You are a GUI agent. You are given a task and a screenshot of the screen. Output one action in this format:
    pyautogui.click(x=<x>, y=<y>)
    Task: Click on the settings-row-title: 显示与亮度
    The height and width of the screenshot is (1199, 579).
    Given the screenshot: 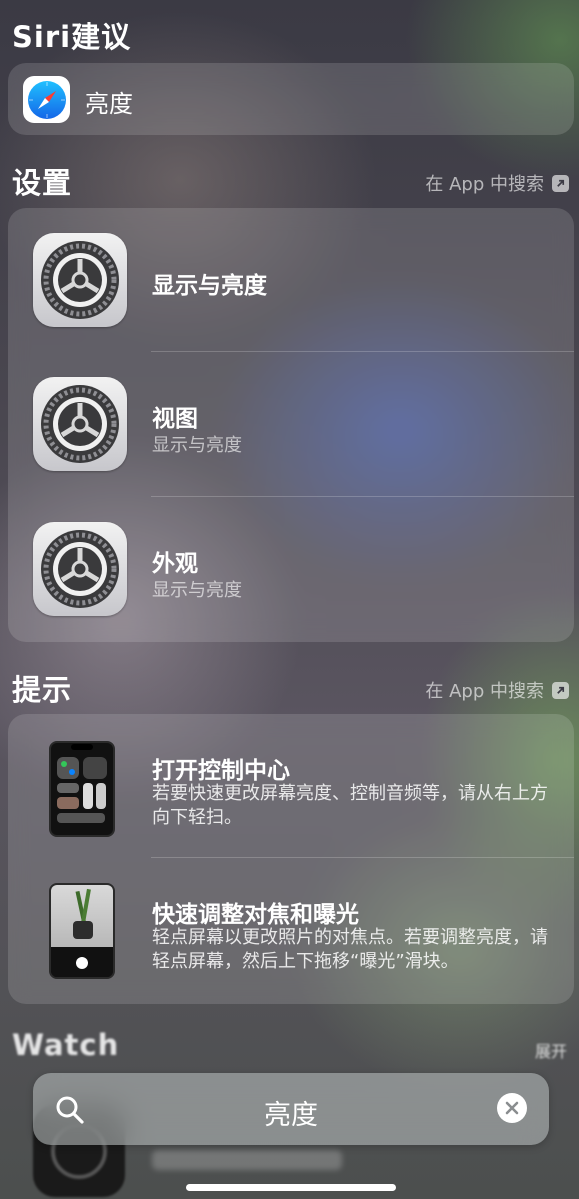 What is the action you would take?
    pyautogui.click(x=209, y=286)
    